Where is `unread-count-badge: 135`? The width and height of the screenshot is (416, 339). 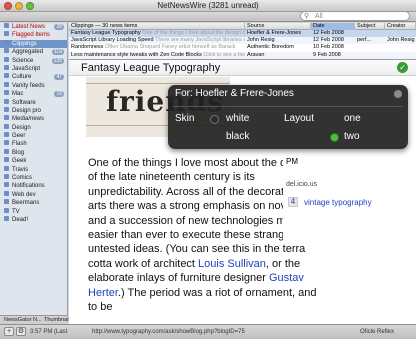
unread-count-badge: 135 is located at coordinates (57, 60).